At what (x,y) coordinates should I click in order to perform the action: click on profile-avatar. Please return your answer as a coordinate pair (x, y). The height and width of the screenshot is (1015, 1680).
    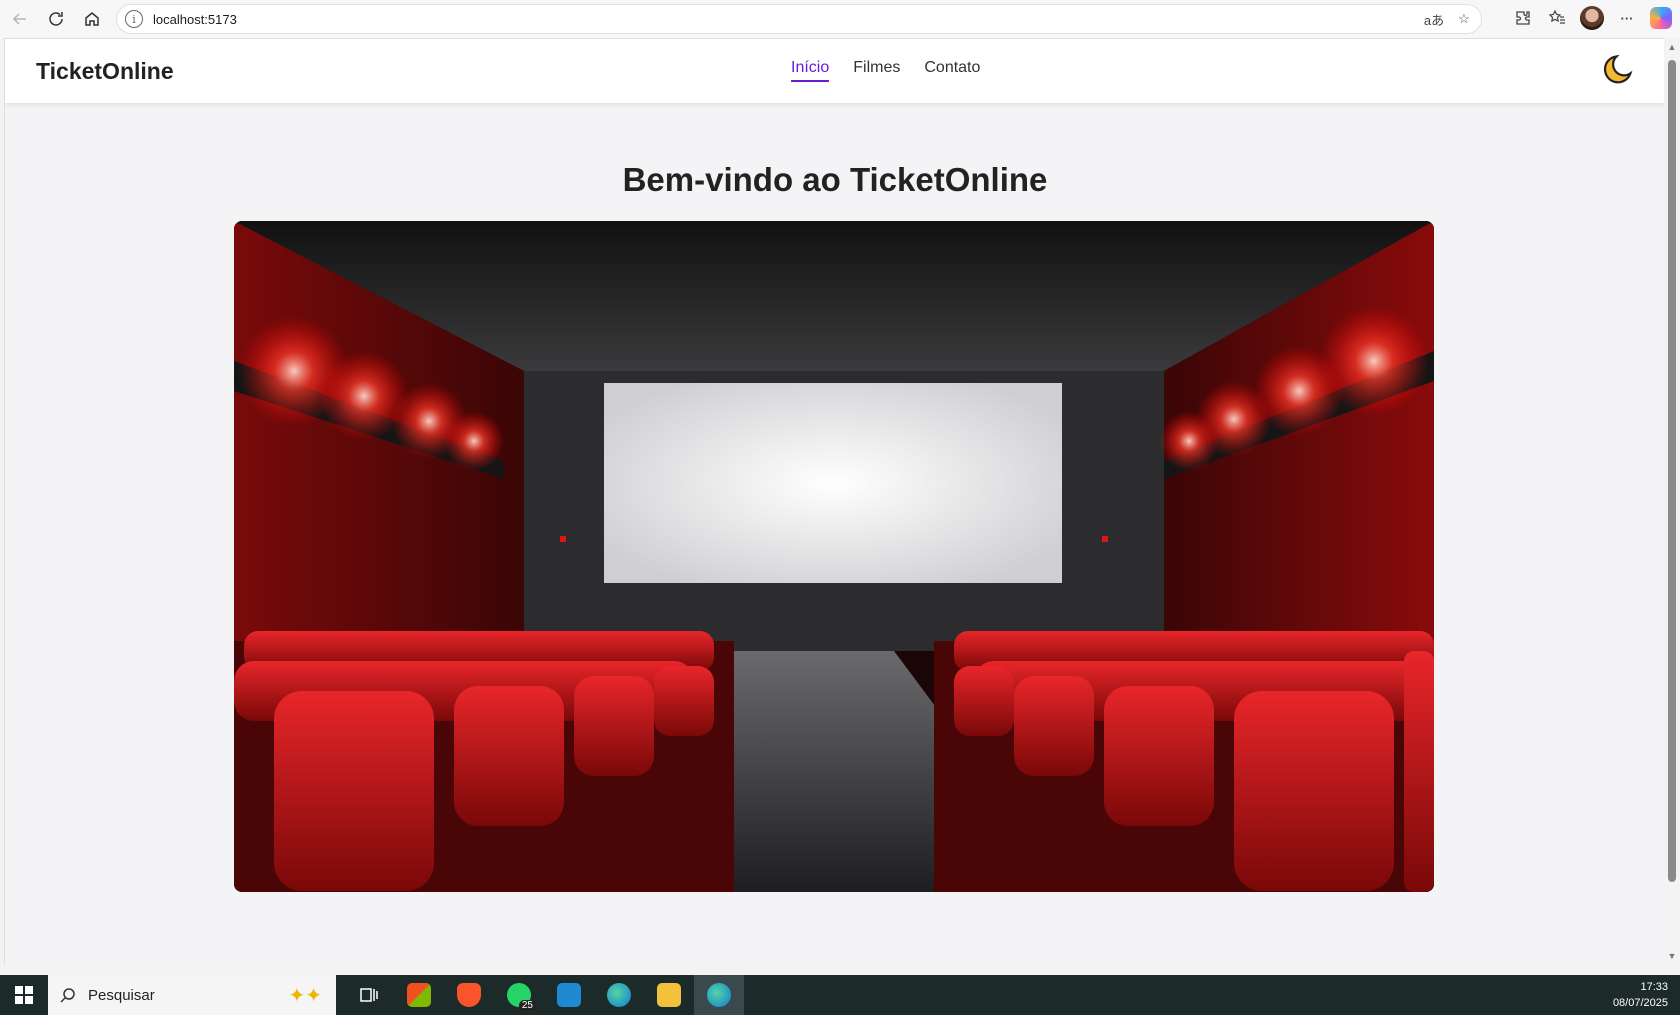
    Looking at the image, I should click on (1592, 18).